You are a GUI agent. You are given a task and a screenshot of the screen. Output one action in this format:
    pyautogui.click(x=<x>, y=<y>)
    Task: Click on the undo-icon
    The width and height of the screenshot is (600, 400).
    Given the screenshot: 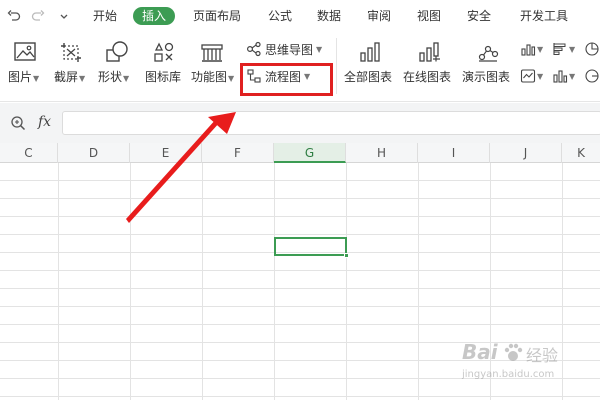 What is the action you would take?
    pyautogui.click(x=14, y=16)
    